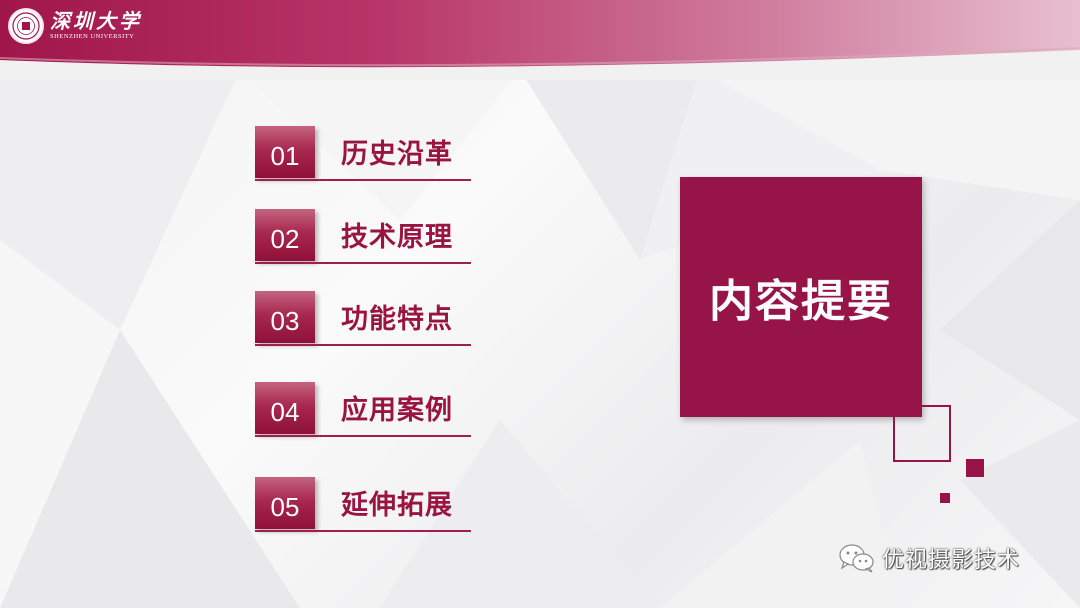 The height and width of the screenshot is (608, 1080). I want to click on slide-title: 内容提要, so click(801, 301).